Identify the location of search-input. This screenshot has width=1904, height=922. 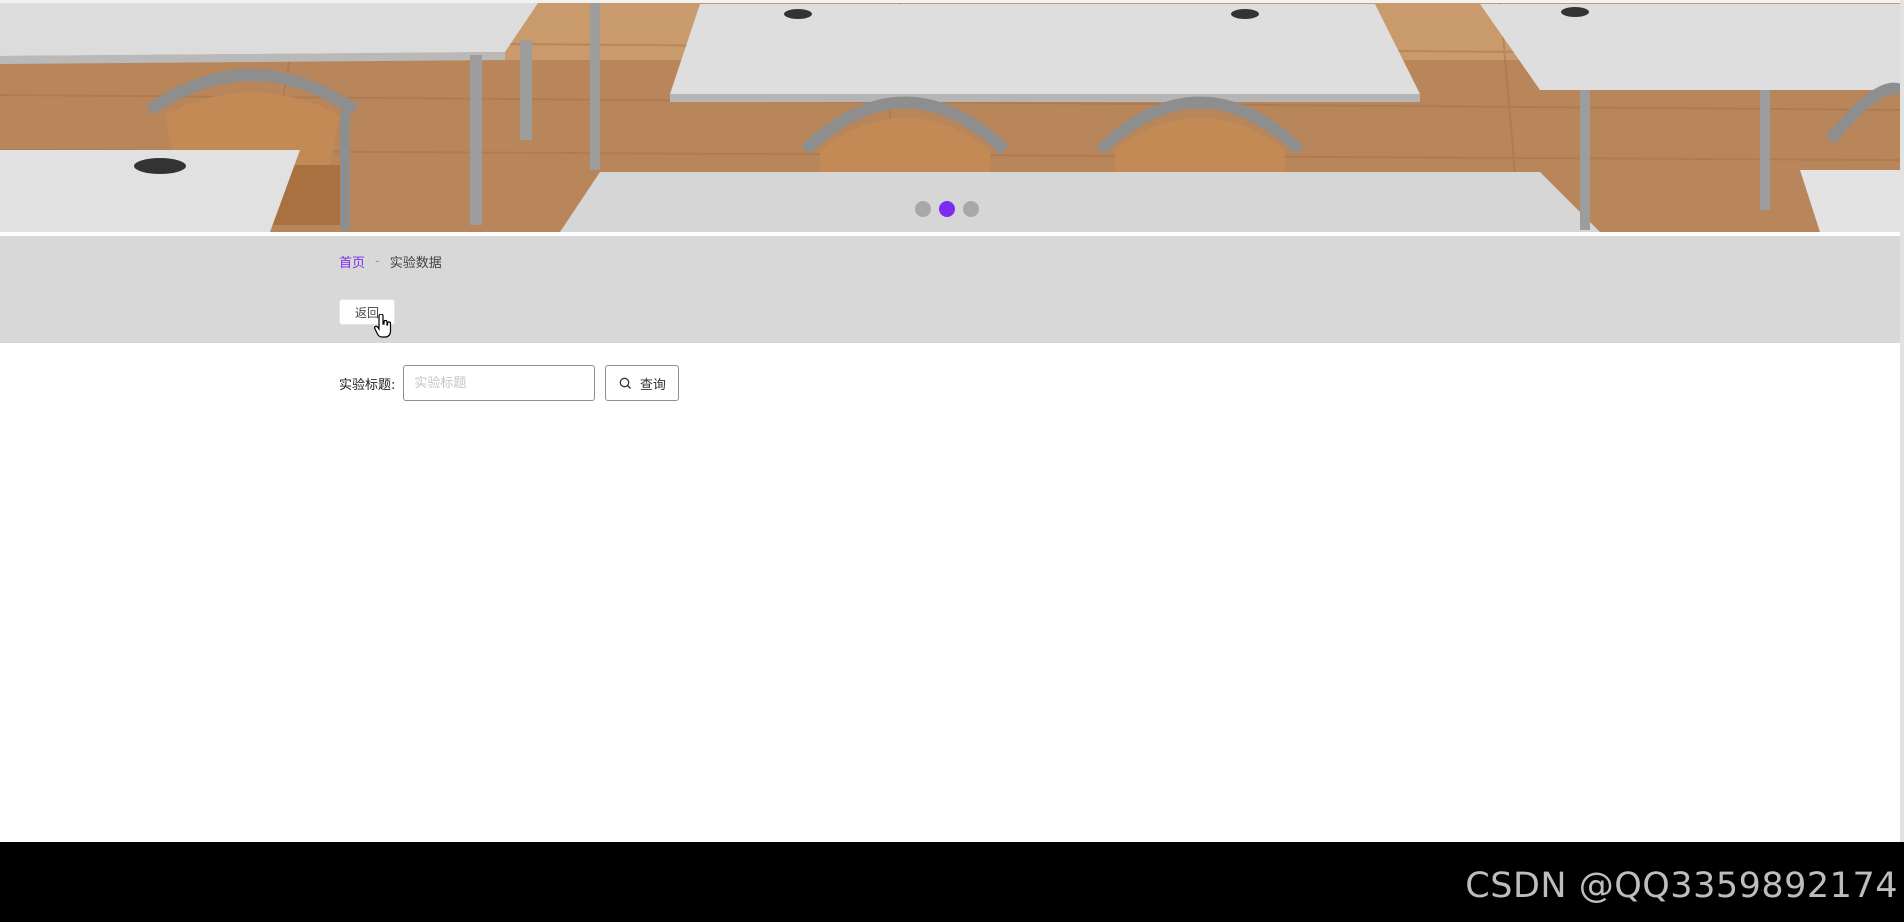
(499, 383).